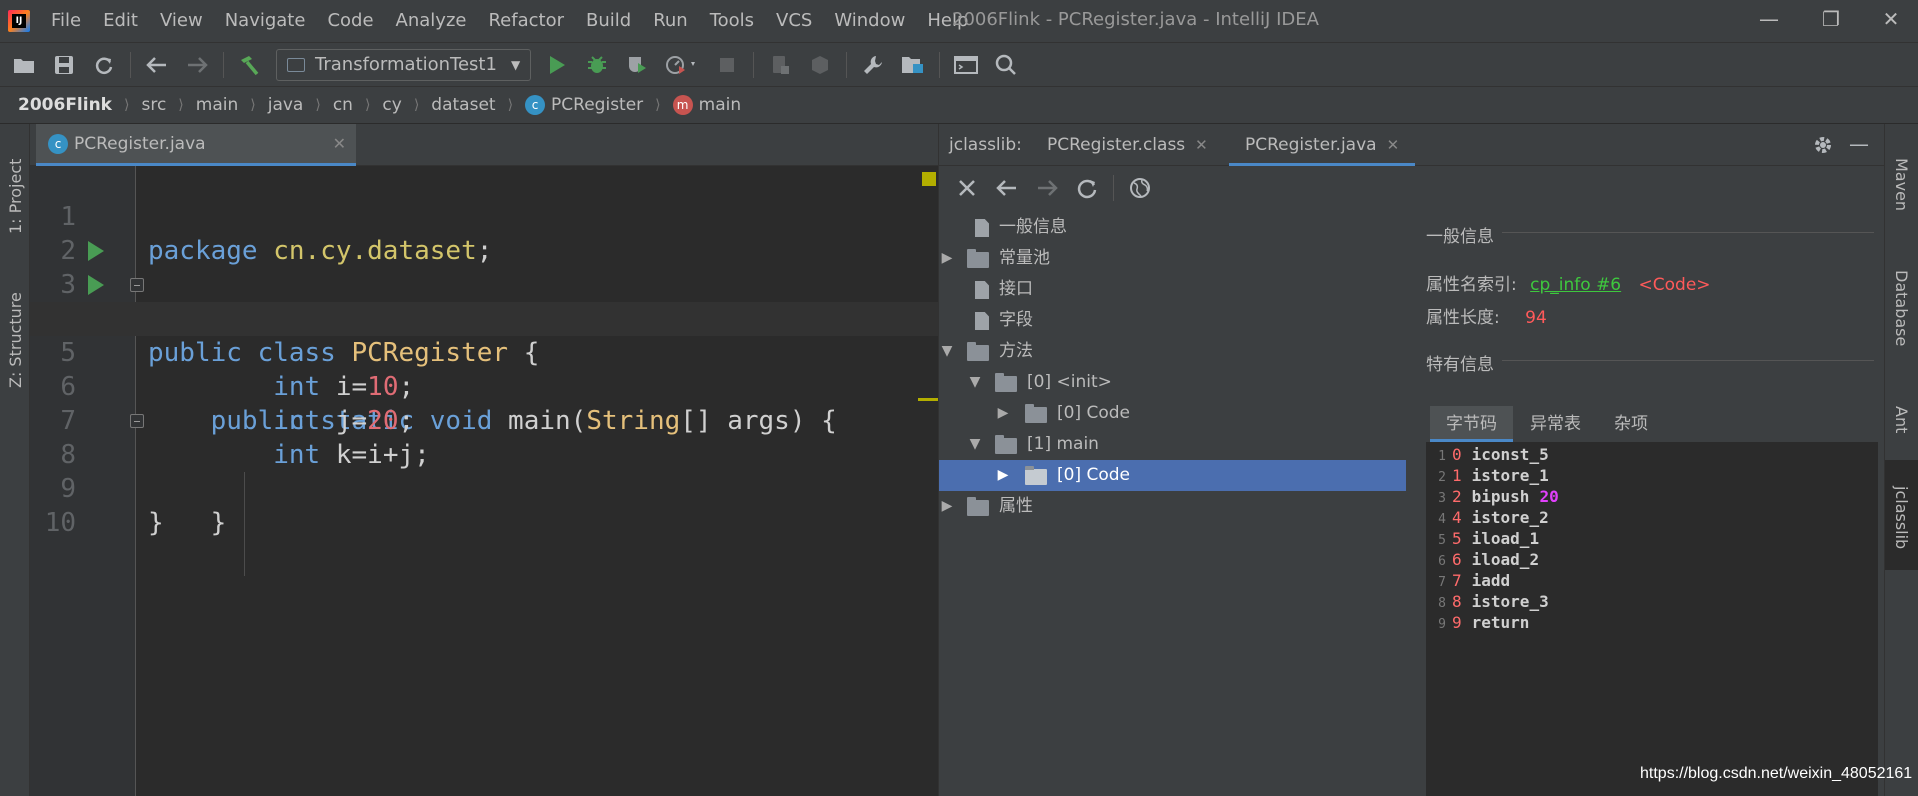 This screenshot has width=1918, height=796. Describe the element at coordinates (1140, 188) in the screenshot. I see `browser-globe-icon` at that location.